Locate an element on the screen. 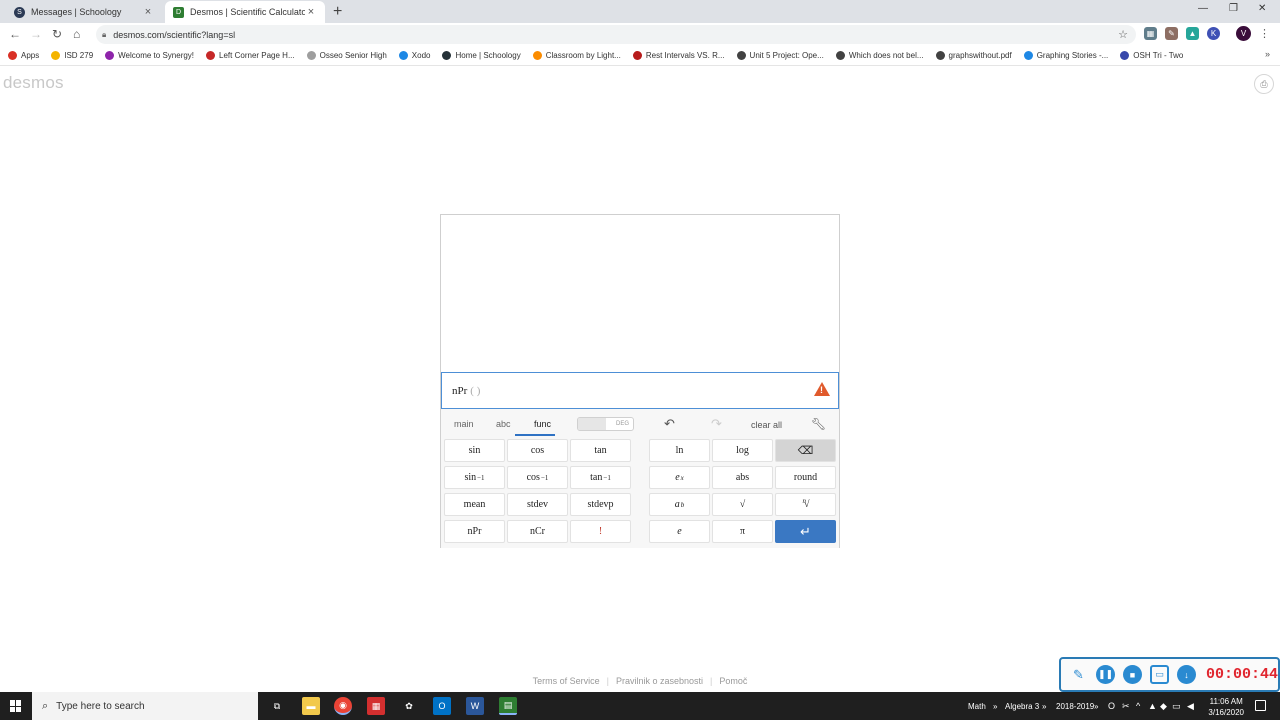 The image size is (1280, 720). key-npr: nPr is located at coordinates (474, 531).